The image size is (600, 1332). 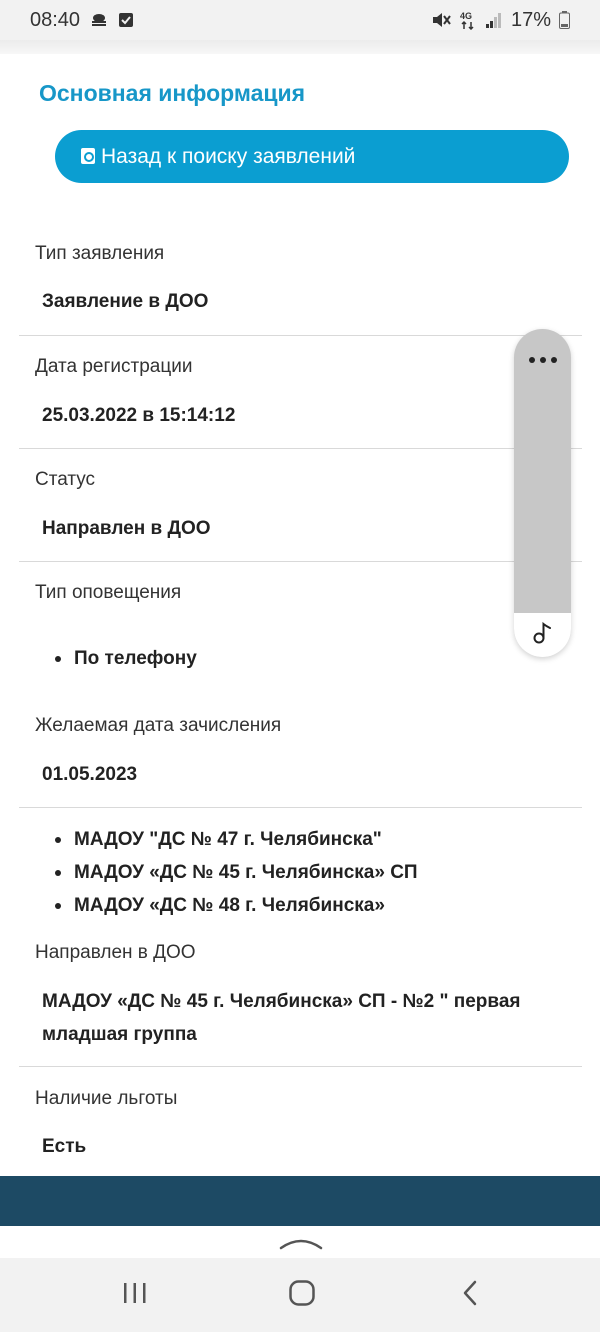 What do you see at coordinates (542, 356) in the screenshot?
I see `more-dots-icon` at bounding box center [542, 356].